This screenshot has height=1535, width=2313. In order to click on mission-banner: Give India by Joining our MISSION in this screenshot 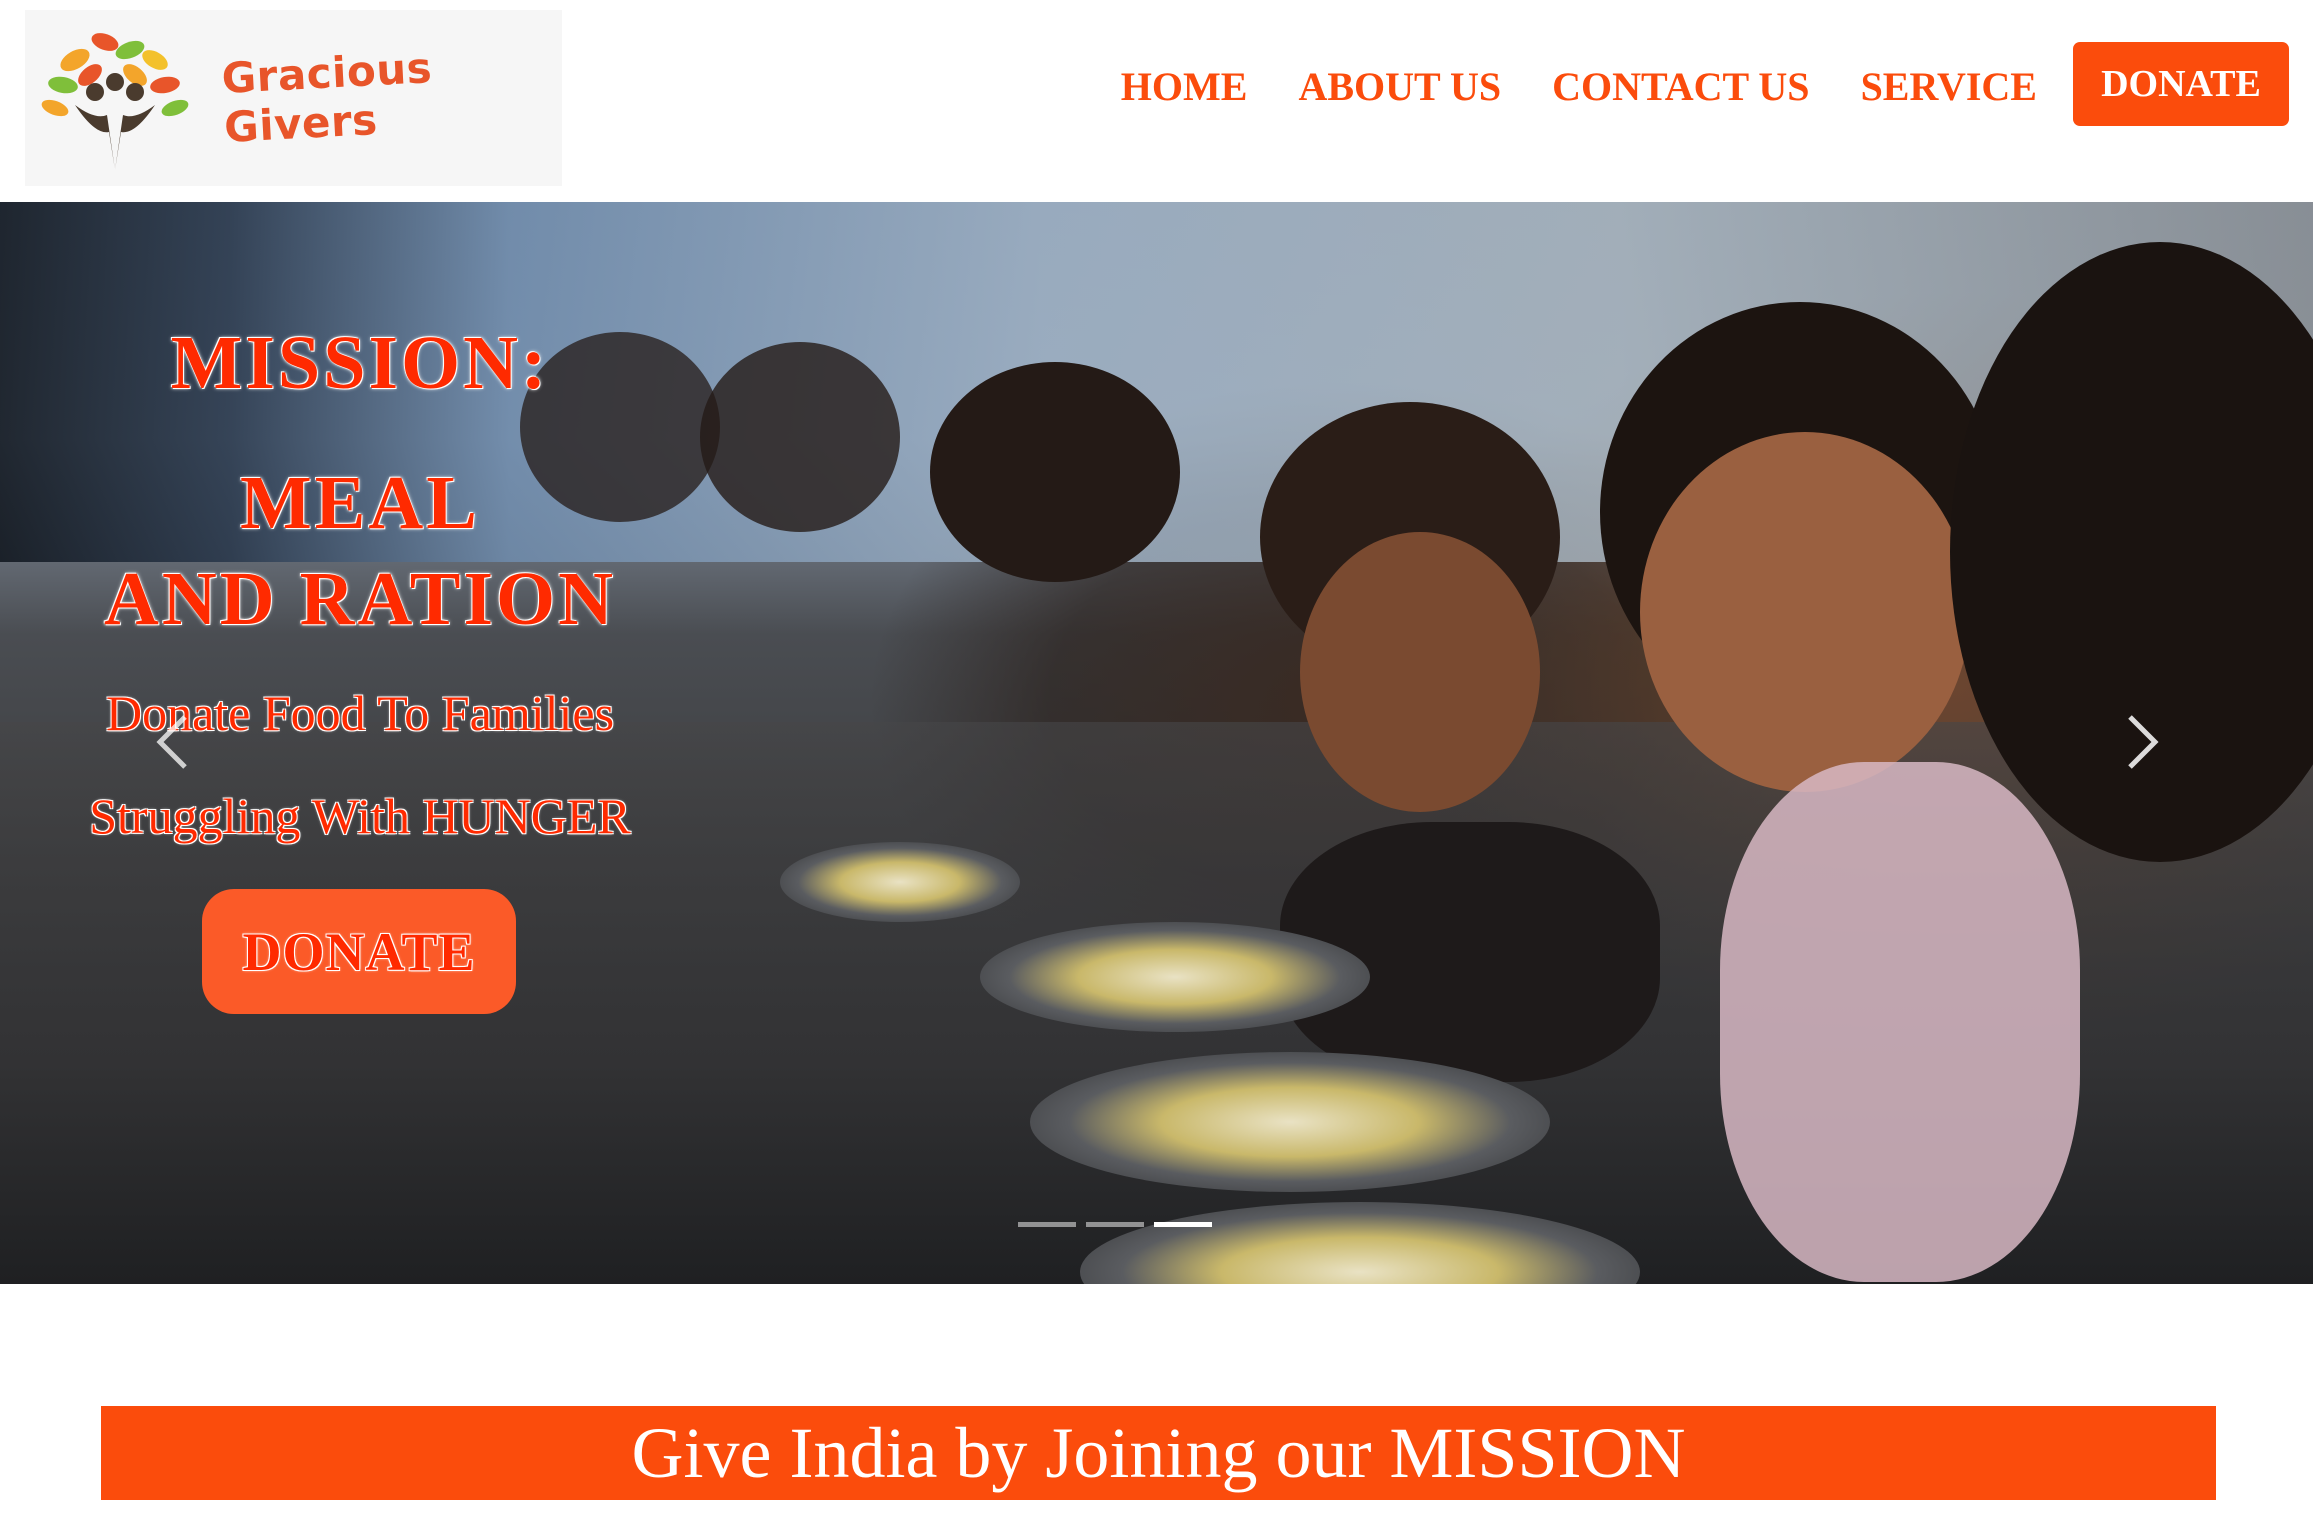, I will do `click(1158, 1453)`.